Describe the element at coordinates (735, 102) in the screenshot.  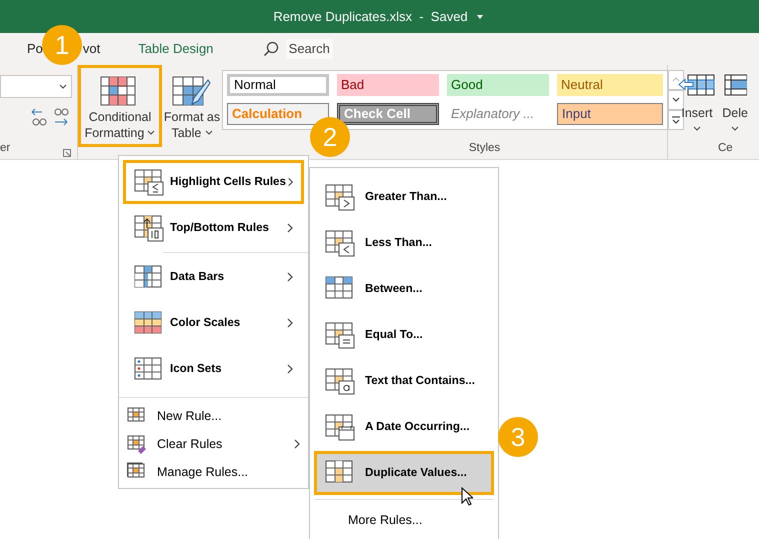
I see `ribbon-button: Dele` at that location.